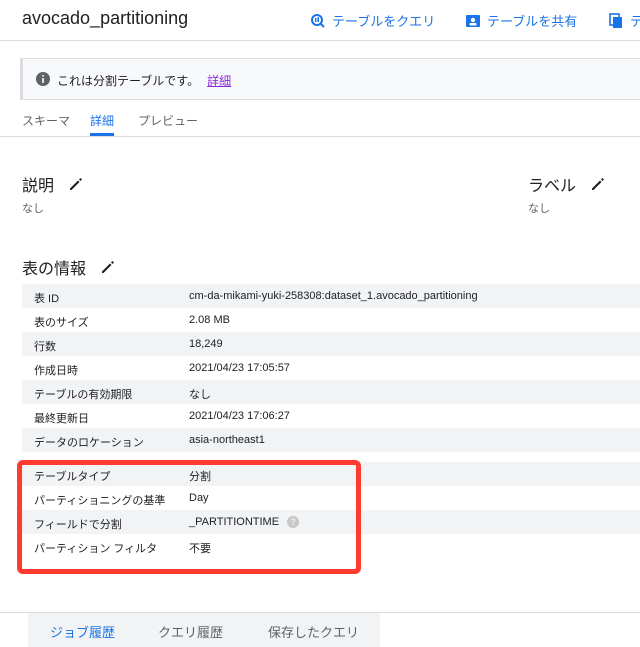 Image resolution: width=640 pixels, height=647 pixels. Describe the element at coordinates (384, 21) in the screenshot. I see `query-table-label: テーブルをクエリ` at that location.